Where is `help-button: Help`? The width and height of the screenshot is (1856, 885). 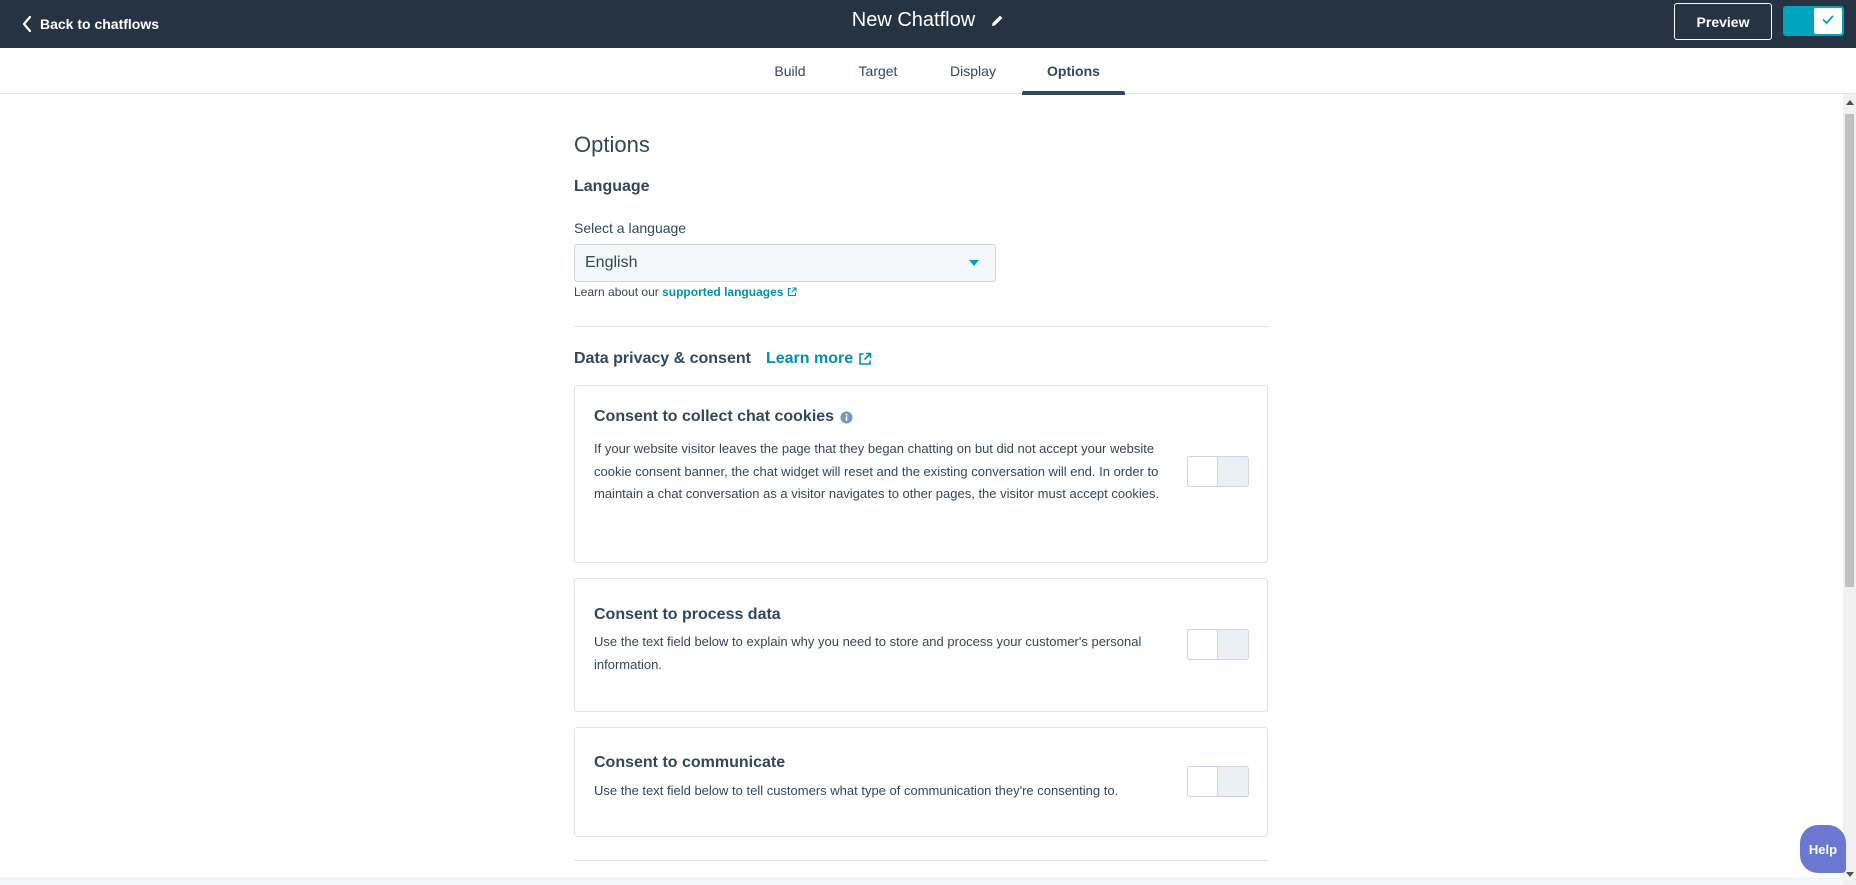 help-button: Help is located at coordinates (1823, 849).